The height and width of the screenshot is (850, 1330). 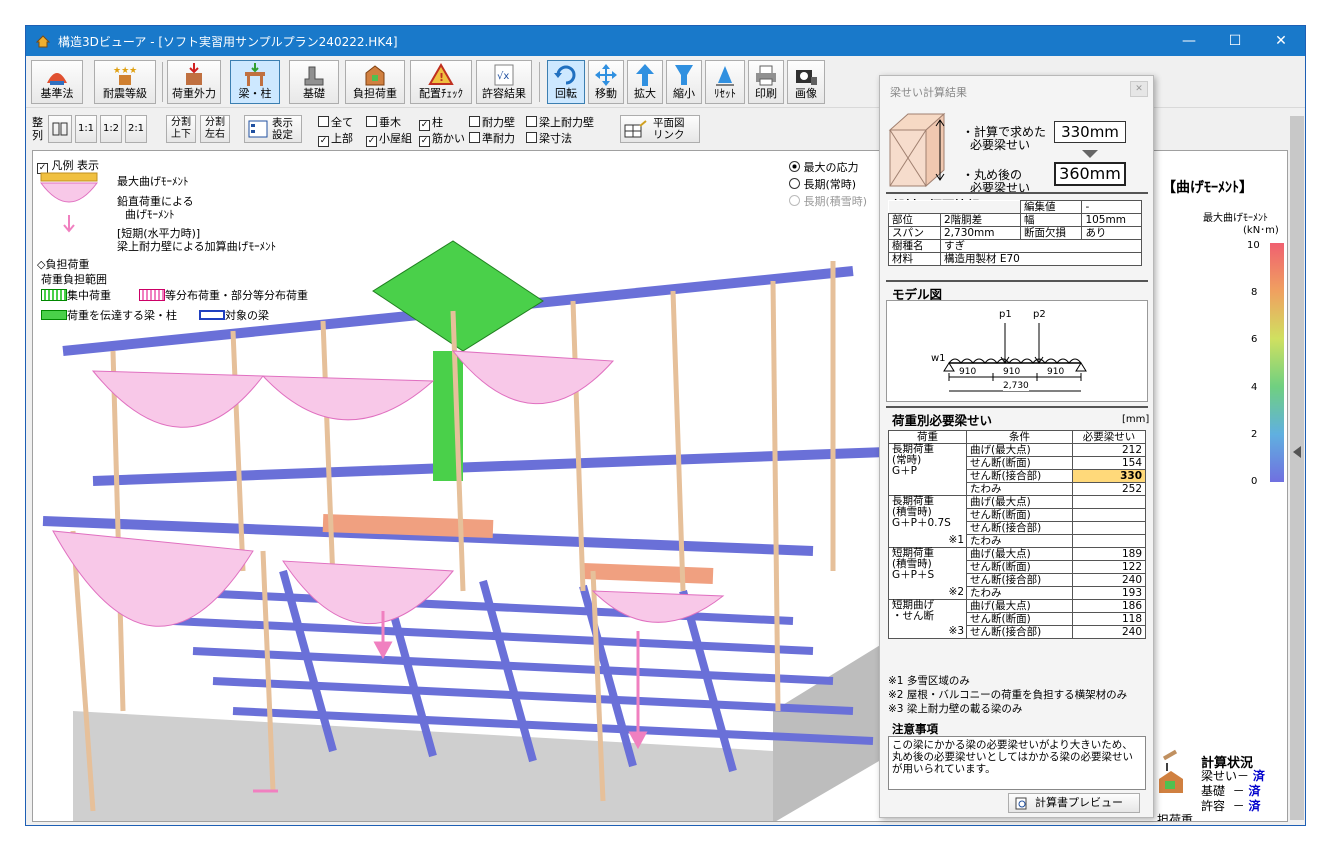 I want to click on checkbox-roof-frame: ✓ 小屋組, so click(x=389, y=138).